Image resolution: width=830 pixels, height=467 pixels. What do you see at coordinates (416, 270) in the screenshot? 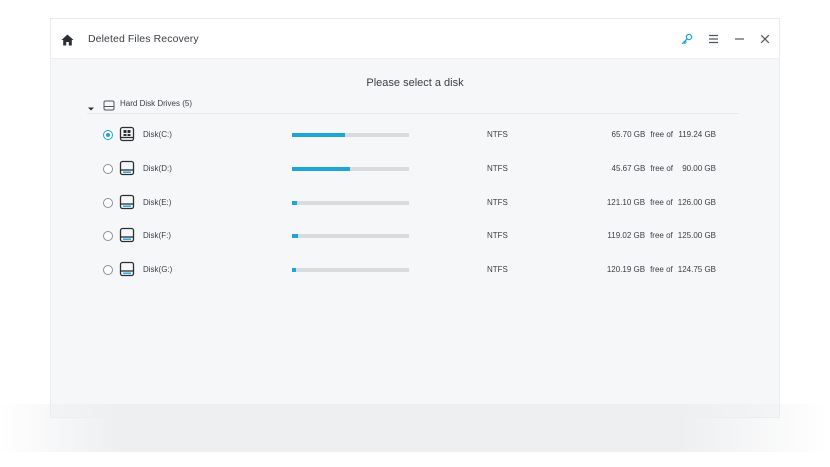
I see `disk-row: Disk(G:) NTFS 120.19 GB free of 124.75 GB` at bounding box center [416, 270].